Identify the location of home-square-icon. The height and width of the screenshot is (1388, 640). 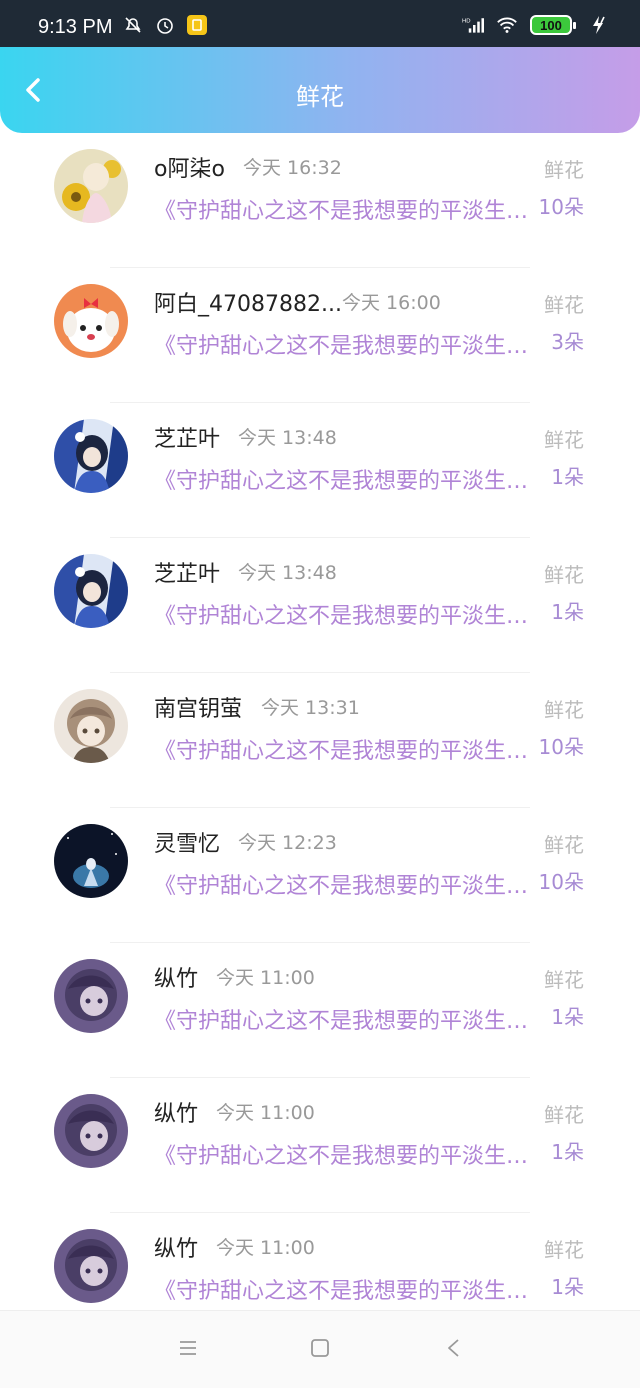
(320, 1348).